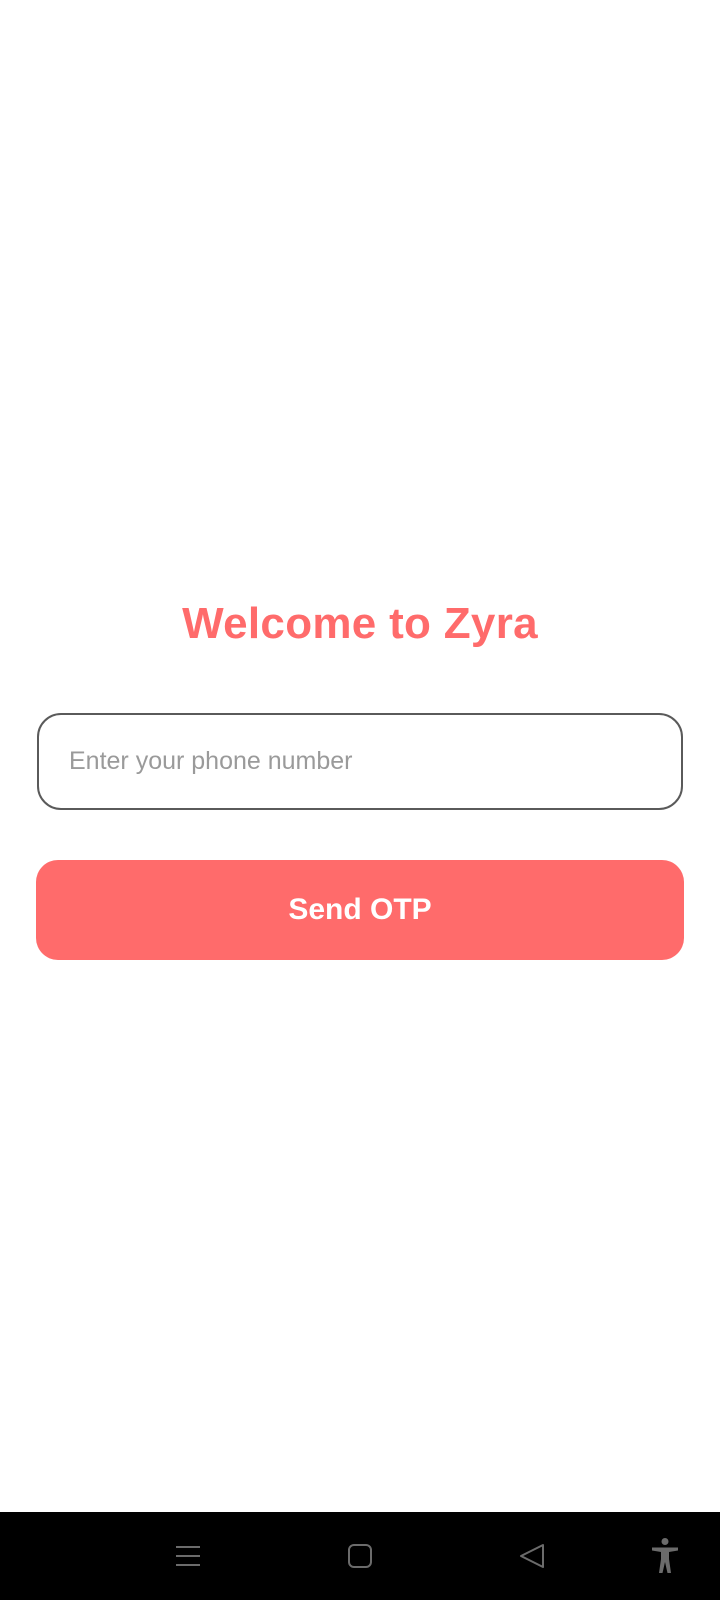 The image size is (720, 1600). Describe the element at coordinates (360, 761) in the screenshot. I see `phone-number-input` at that location.